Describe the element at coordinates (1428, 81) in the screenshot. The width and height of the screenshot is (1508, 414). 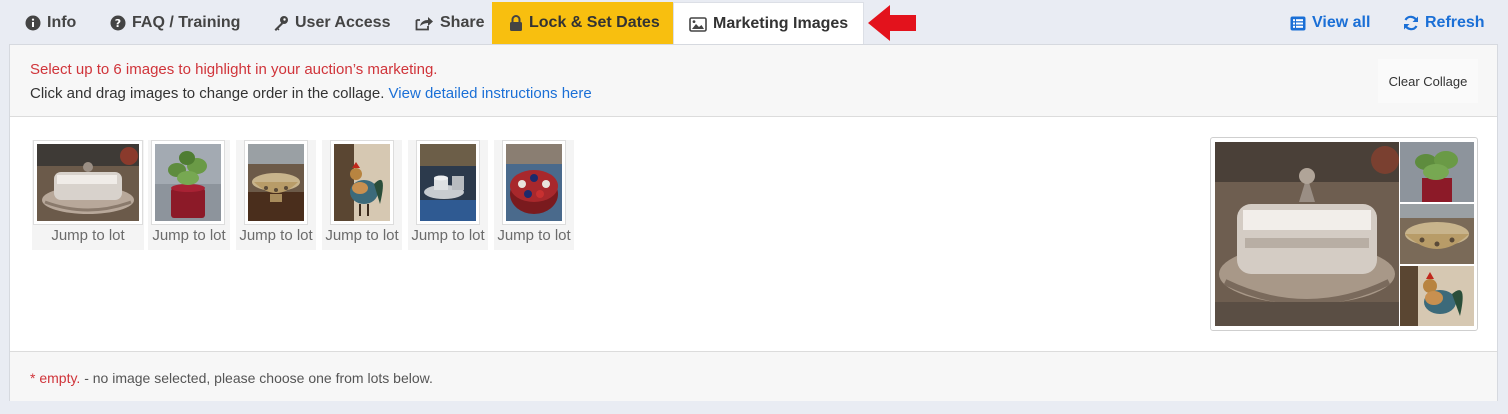
I see `clear-collage-button: Clear Collage` at that location.